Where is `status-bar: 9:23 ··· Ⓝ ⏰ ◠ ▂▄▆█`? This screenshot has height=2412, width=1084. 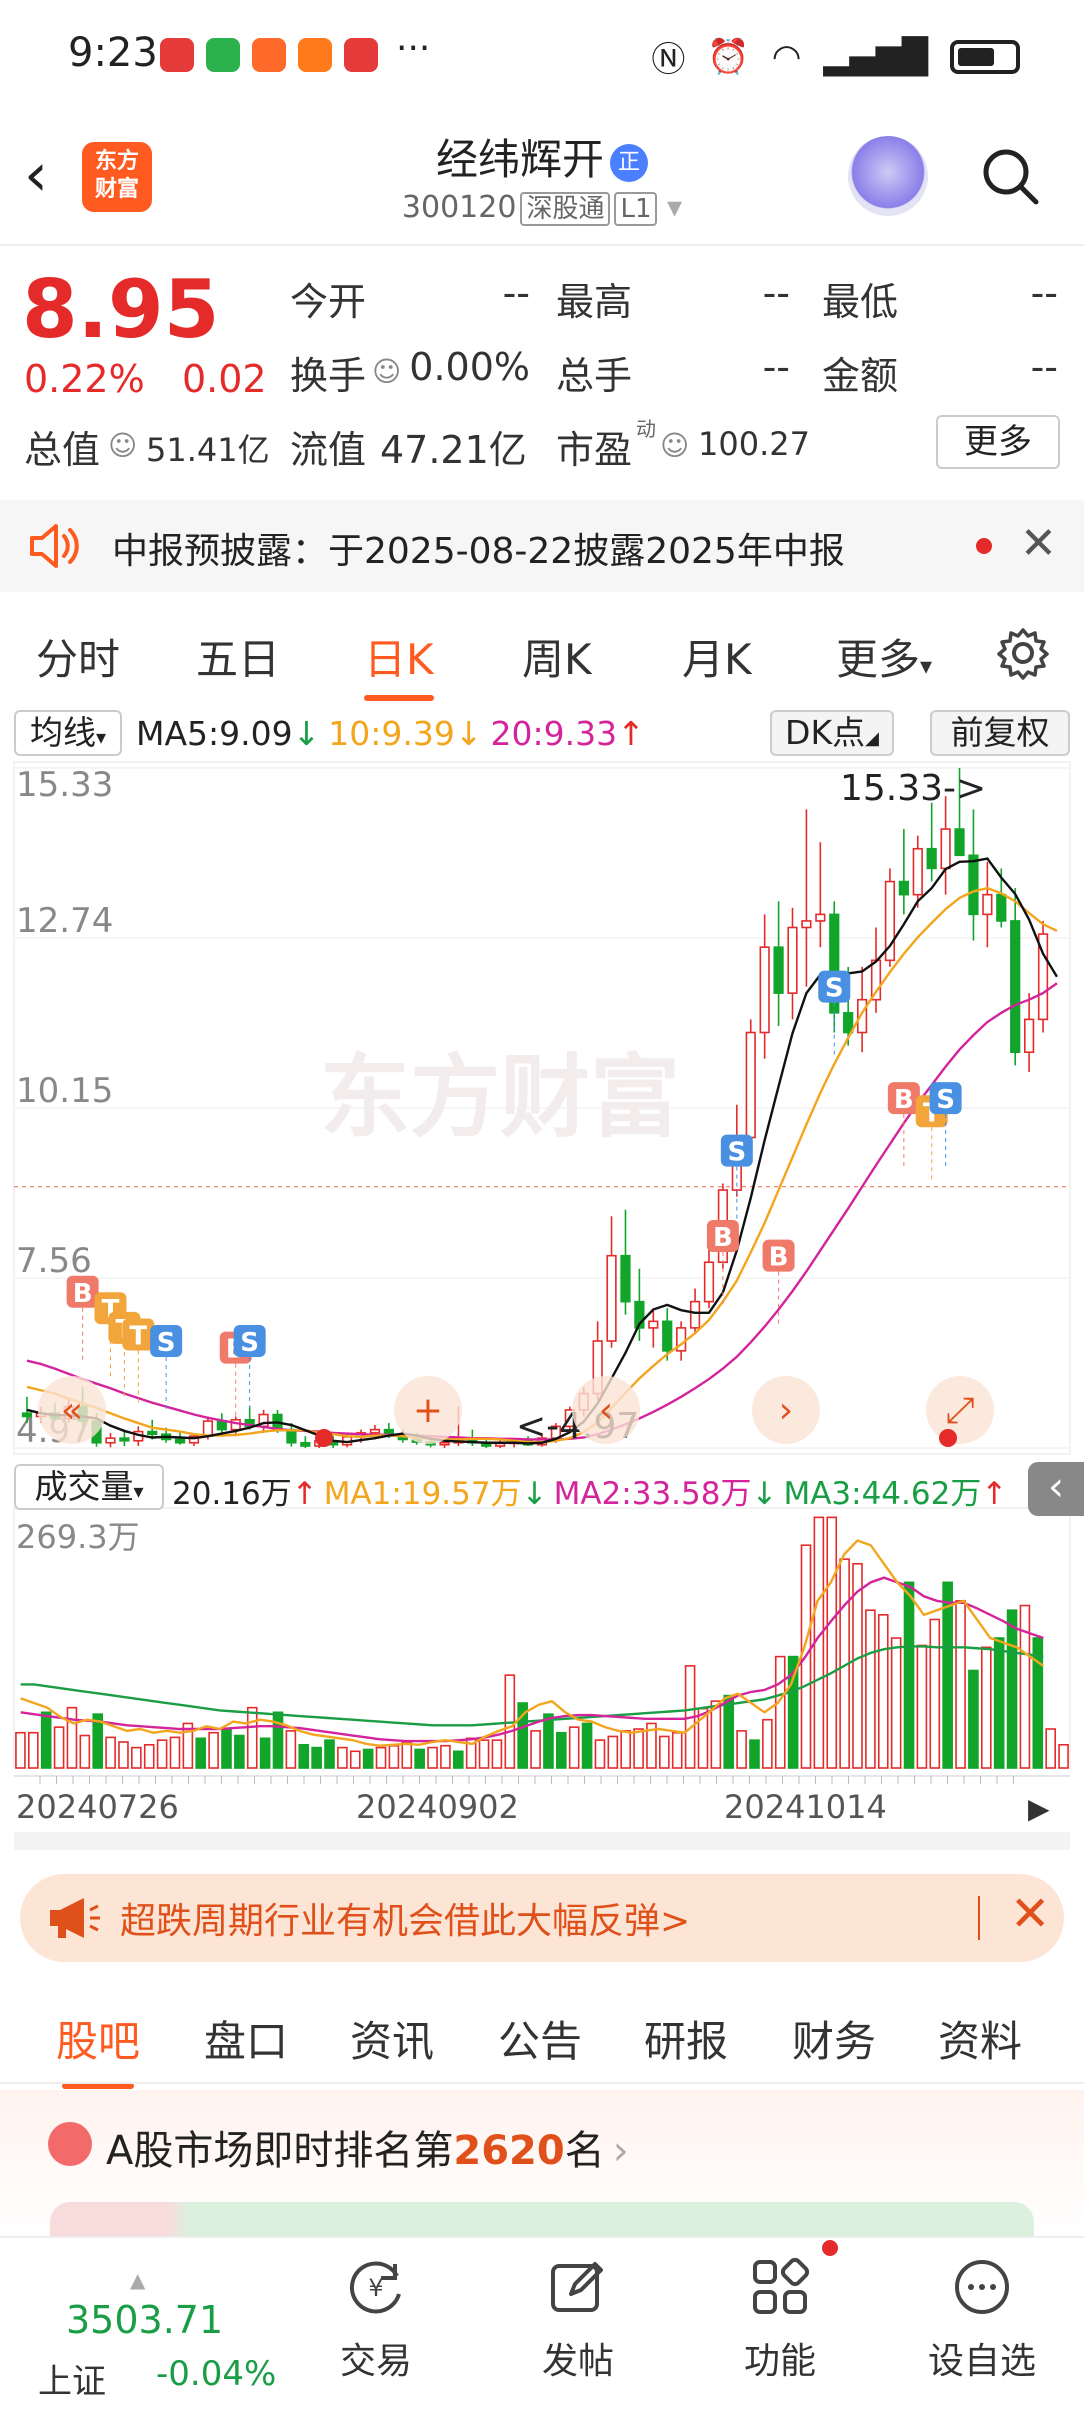
status-bar: 9:23 ··· Ⓝ ⏰ ◠ ▂▄▆█ is located at coordinates (542, 55).